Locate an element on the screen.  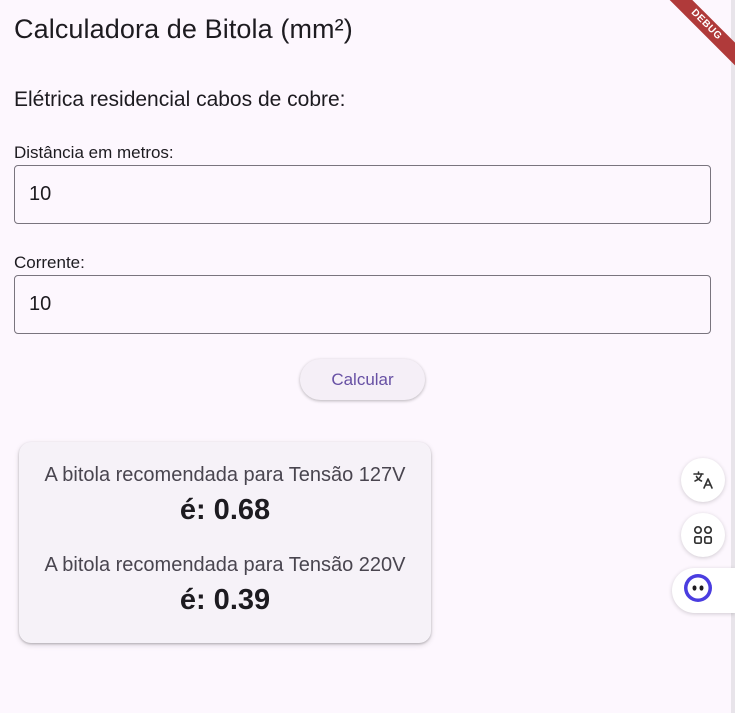
apps-icon is located at coordinates (703, 535).